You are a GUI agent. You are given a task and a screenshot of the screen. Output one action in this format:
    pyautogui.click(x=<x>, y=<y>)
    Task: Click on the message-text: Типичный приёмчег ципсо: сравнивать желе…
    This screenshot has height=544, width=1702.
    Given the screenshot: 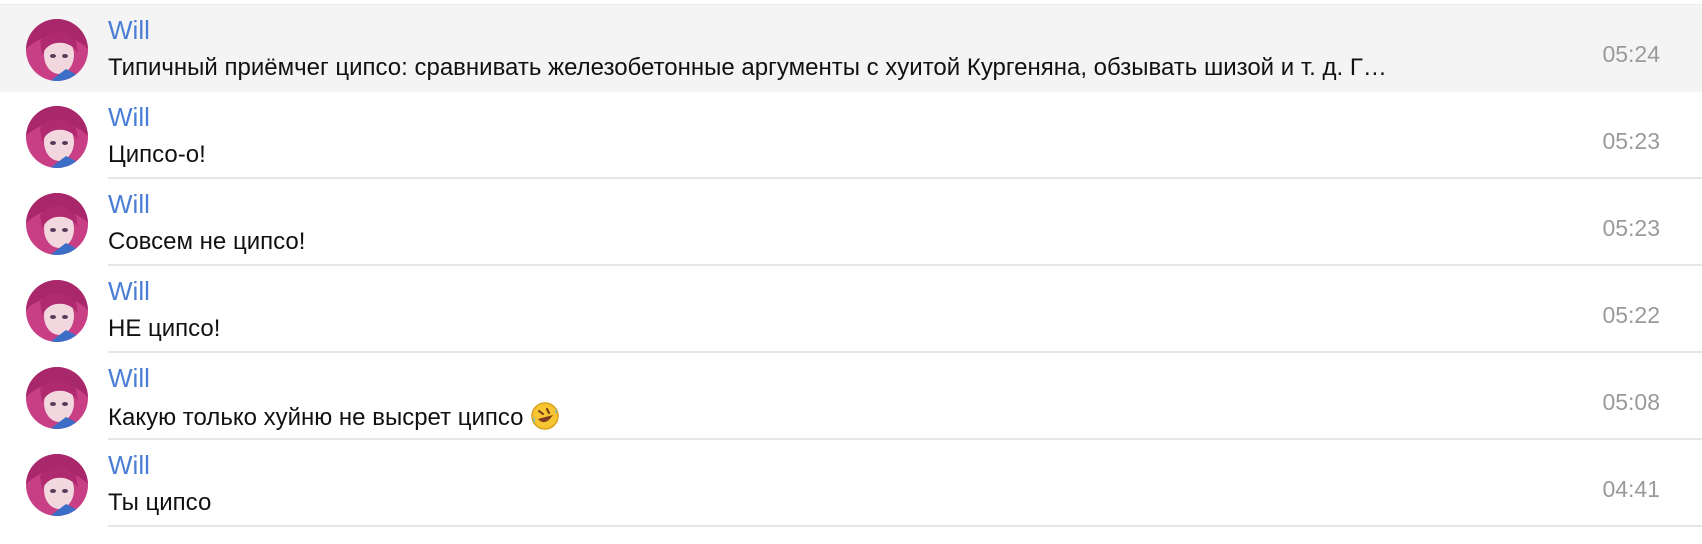 What is the action you would take?
    pyautogui.click(x=747, y=67)
    